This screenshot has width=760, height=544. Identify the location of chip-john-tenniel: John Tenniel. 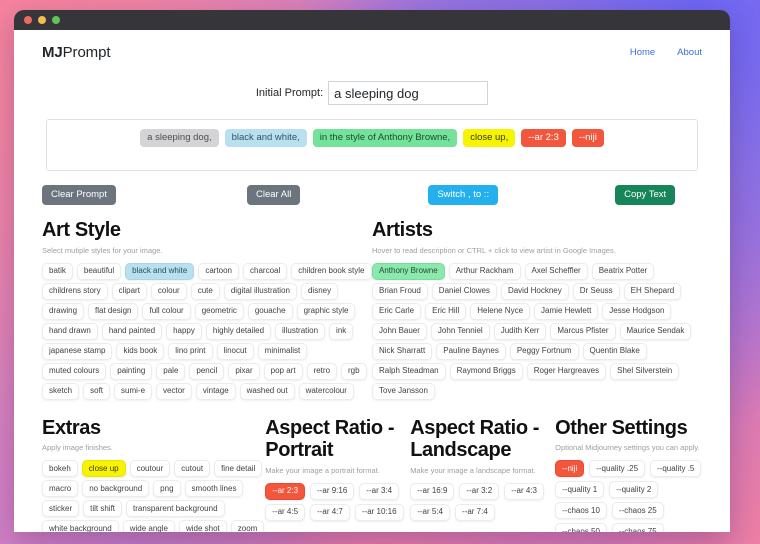
(460, 331).